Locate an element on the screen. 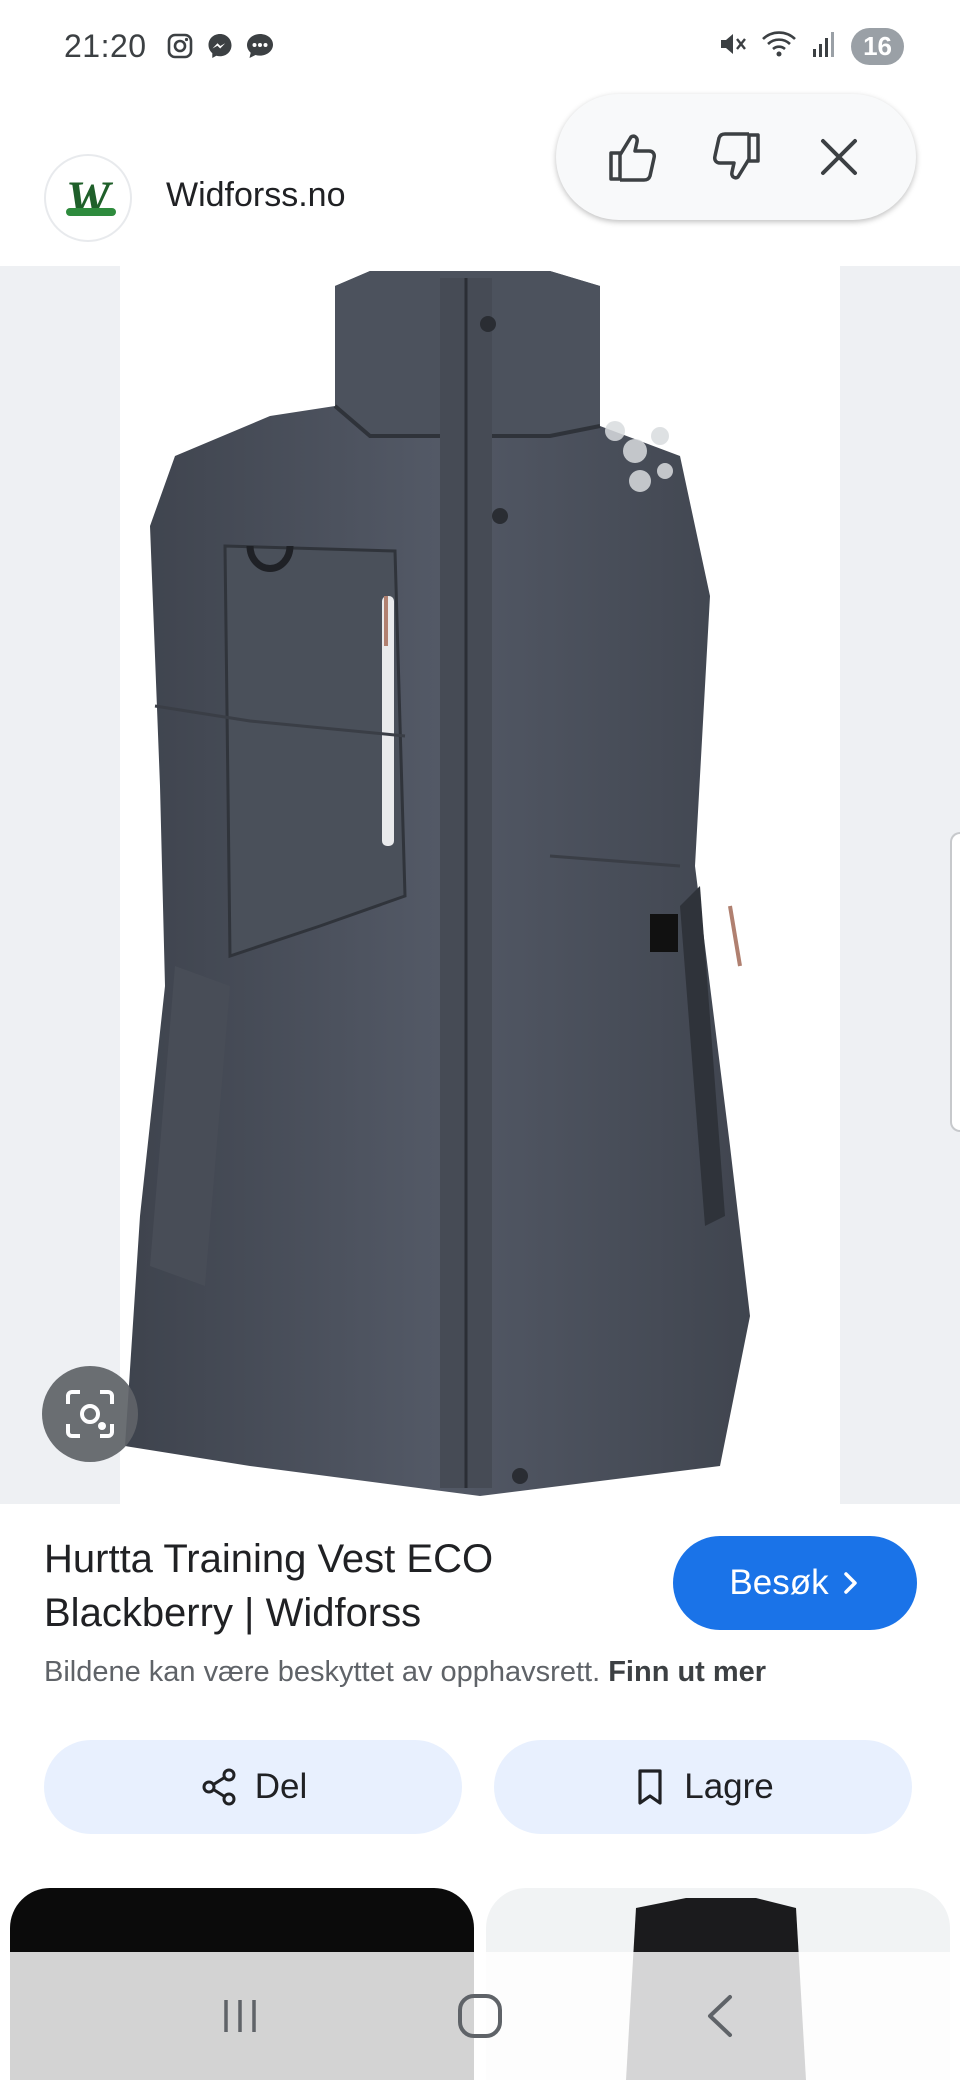  mute-icon is located at coordinates (732, 46).